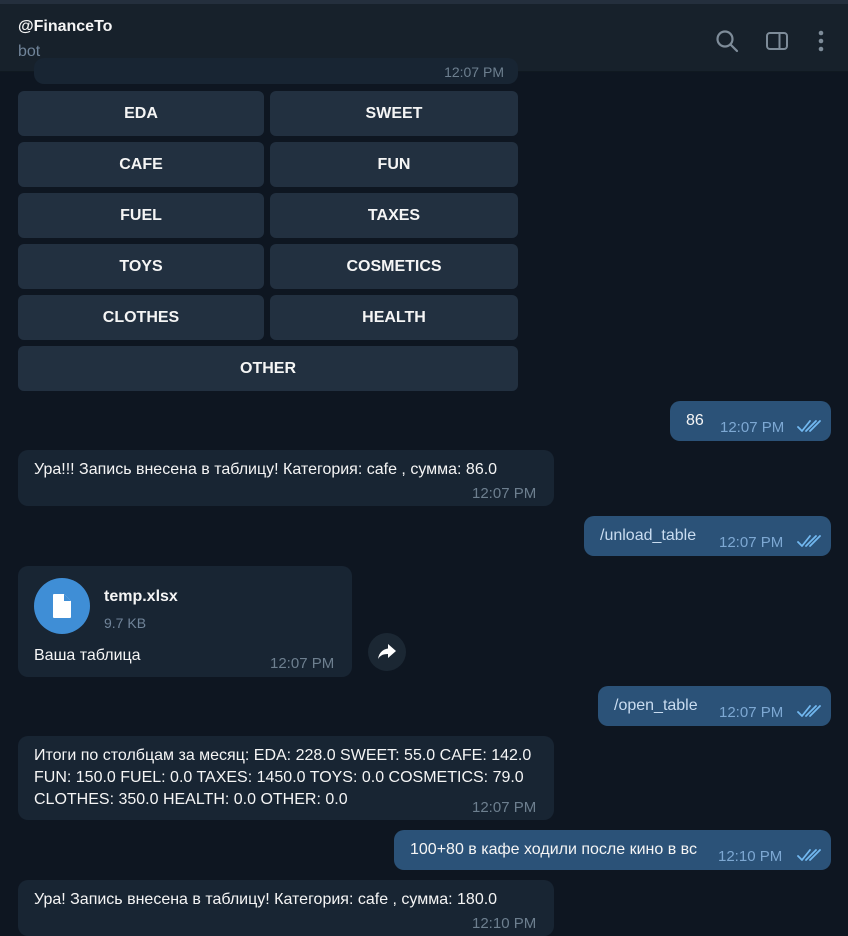 Image resolution: width=848 pixels, height=936 pixels. Describe the element at coordinates (777, 41) in the screenshot. I see `sidebar-toggle-icon` at that location.